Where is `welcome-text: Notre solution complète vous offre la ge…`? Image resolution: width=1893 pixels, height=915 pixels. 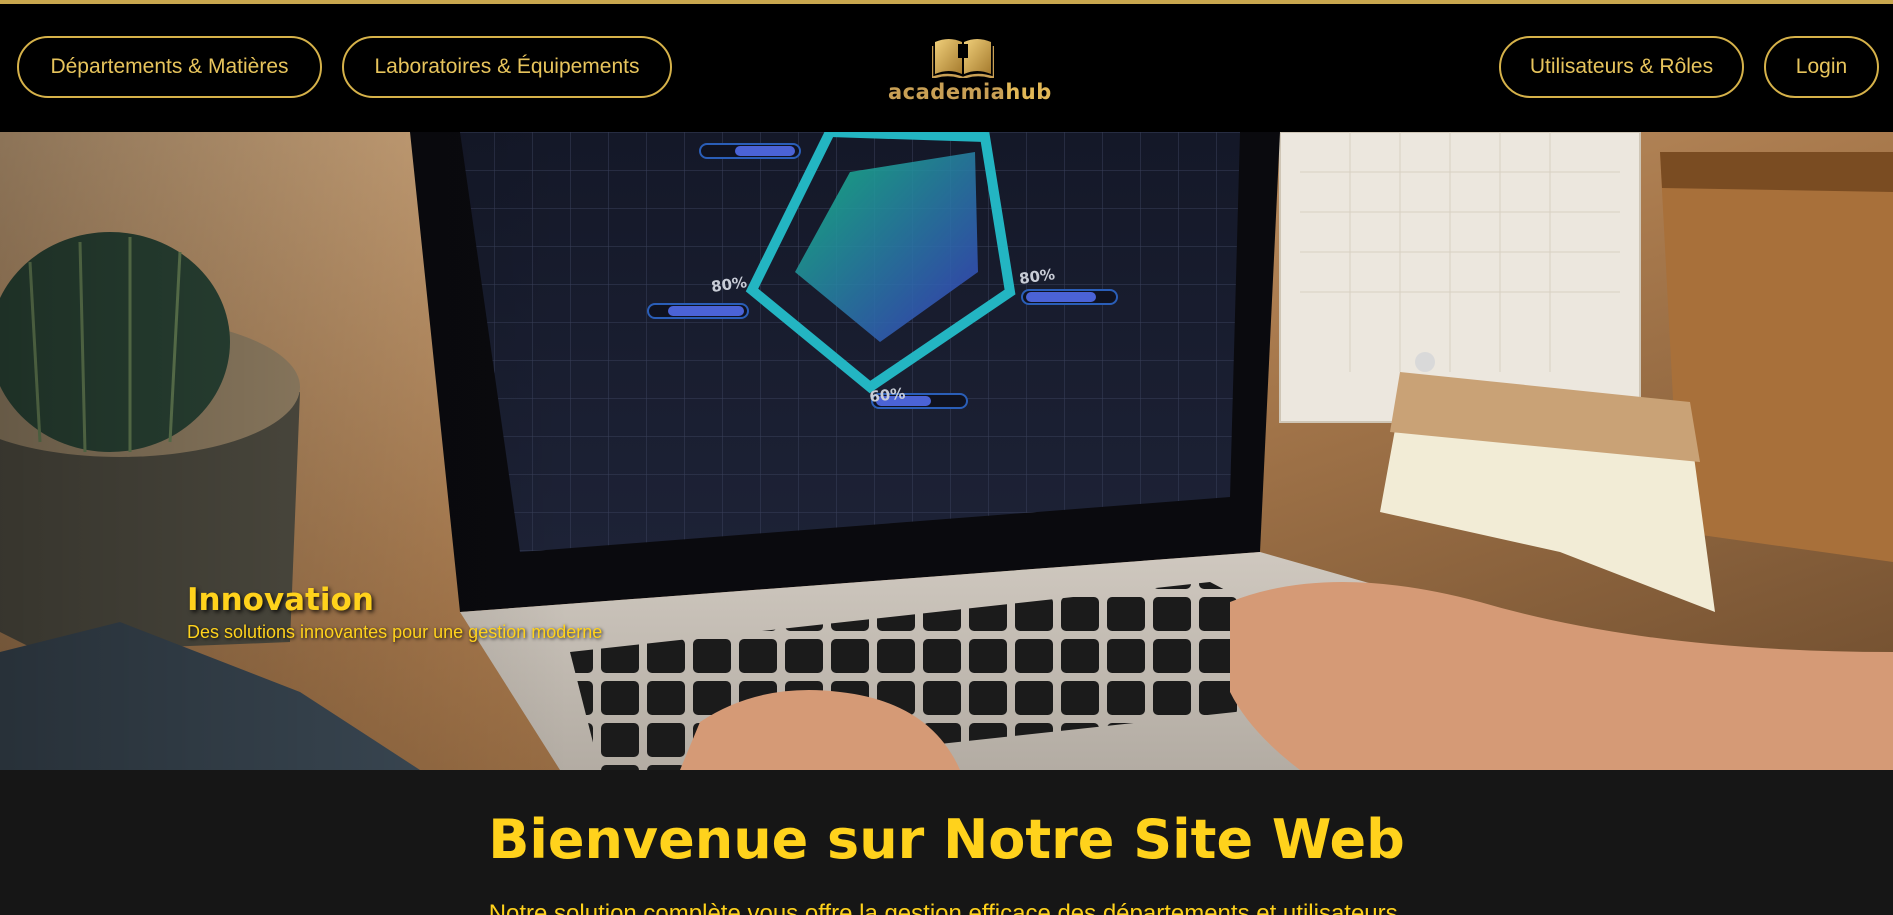 welcome-text: Notre solution complète vous offre la ge… is located at coordinates (946, 907).